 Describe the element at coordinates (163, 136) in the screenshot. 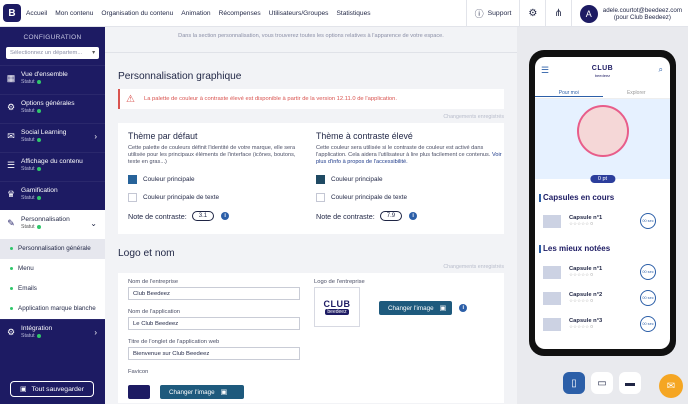

I see `default-theme-title: Thème par défaut` at that location.